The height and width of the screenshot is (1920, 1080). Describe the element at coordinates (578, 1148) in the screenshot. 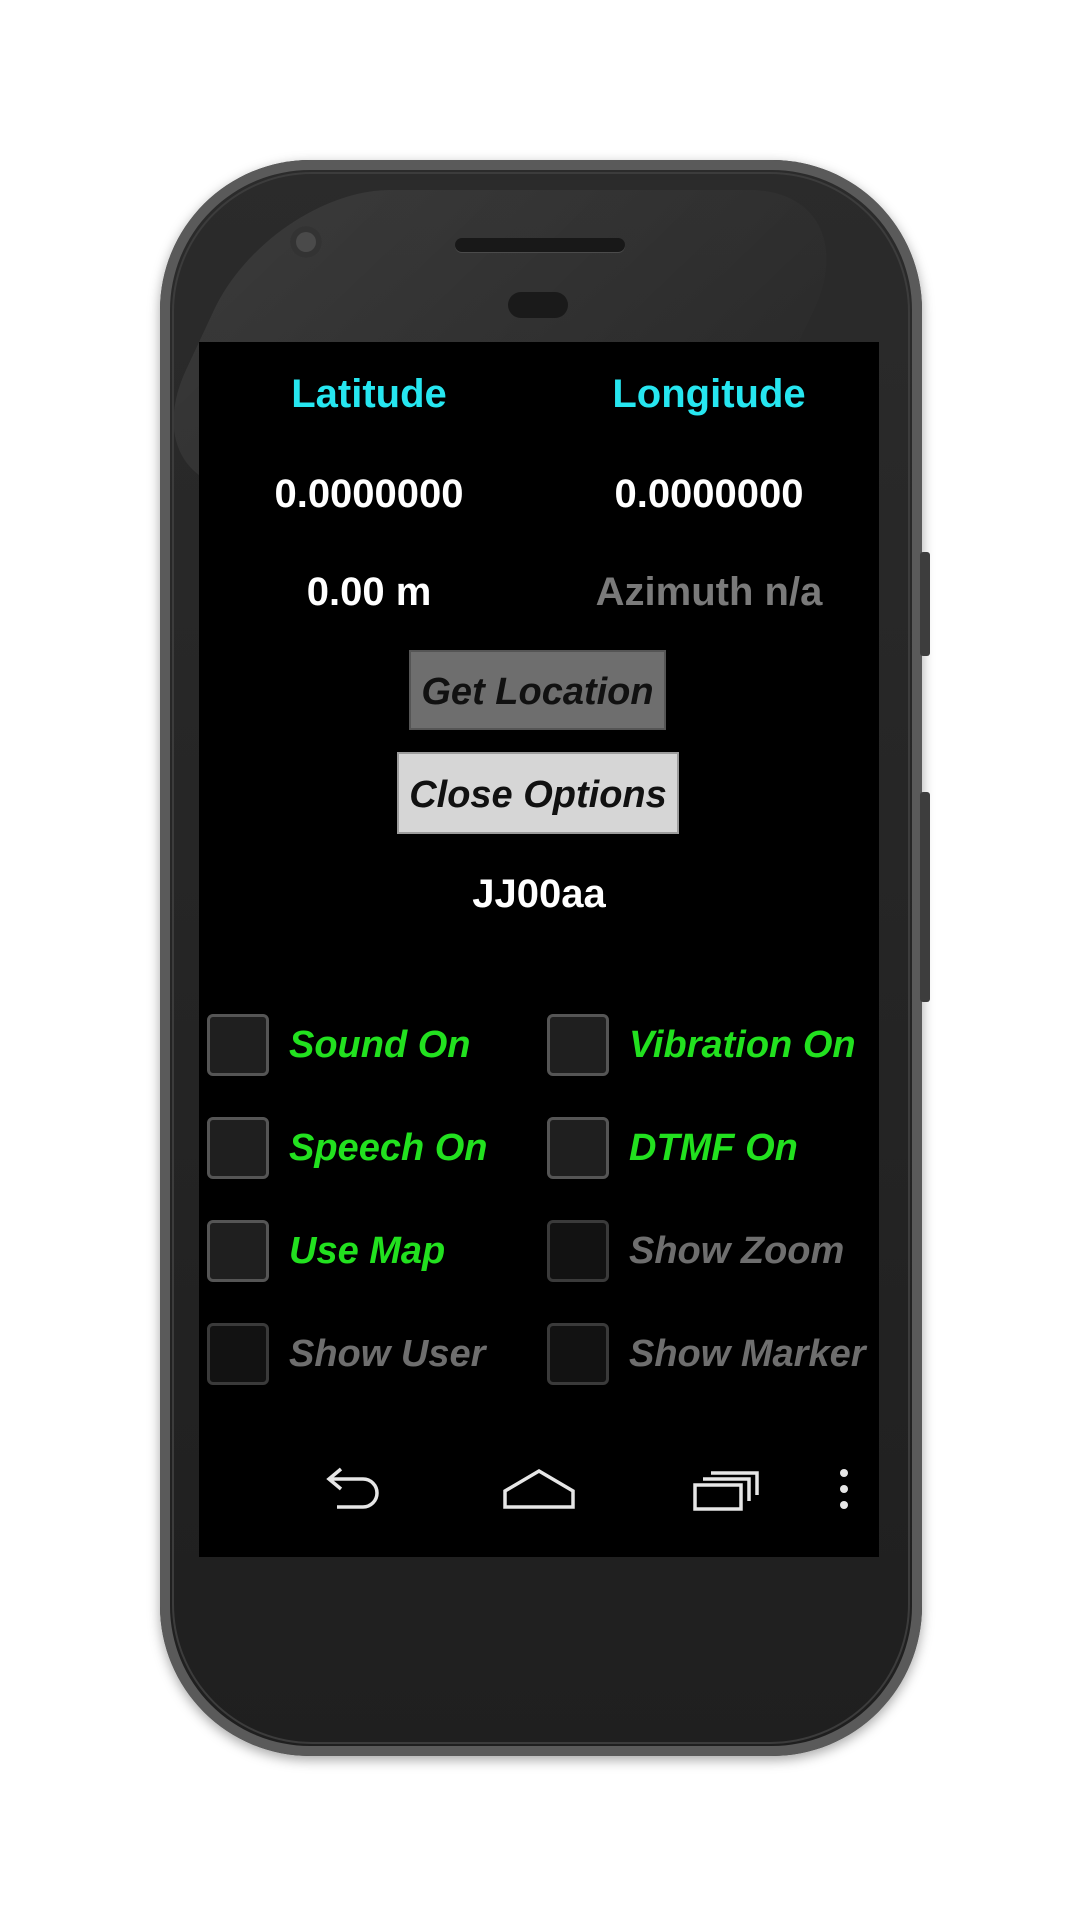

I see `dtmf-on-checkbox` at that location.